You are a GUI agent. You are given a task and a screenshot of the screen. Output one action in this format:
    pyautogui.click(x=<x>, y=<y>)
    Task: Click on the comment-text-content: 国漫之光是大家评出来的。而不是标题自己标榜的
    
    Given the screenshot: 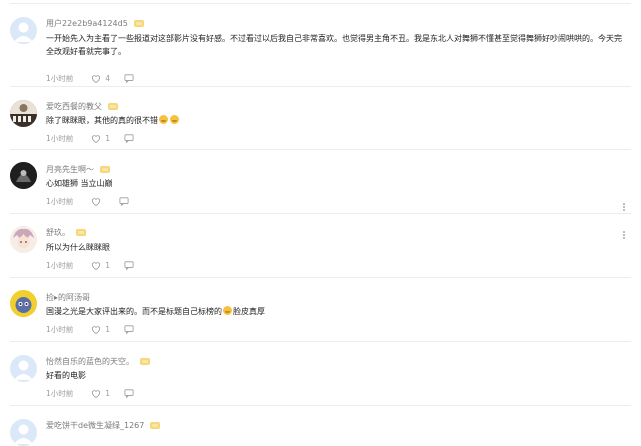 What is the action you would take?
    pyautogui.click(x=134, y=311)
    